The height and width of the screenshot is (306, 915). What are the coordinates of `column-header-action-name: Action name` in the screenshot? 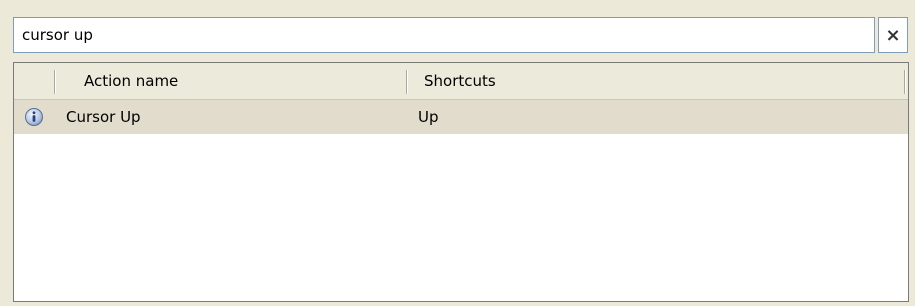 It's located at (230, 81).